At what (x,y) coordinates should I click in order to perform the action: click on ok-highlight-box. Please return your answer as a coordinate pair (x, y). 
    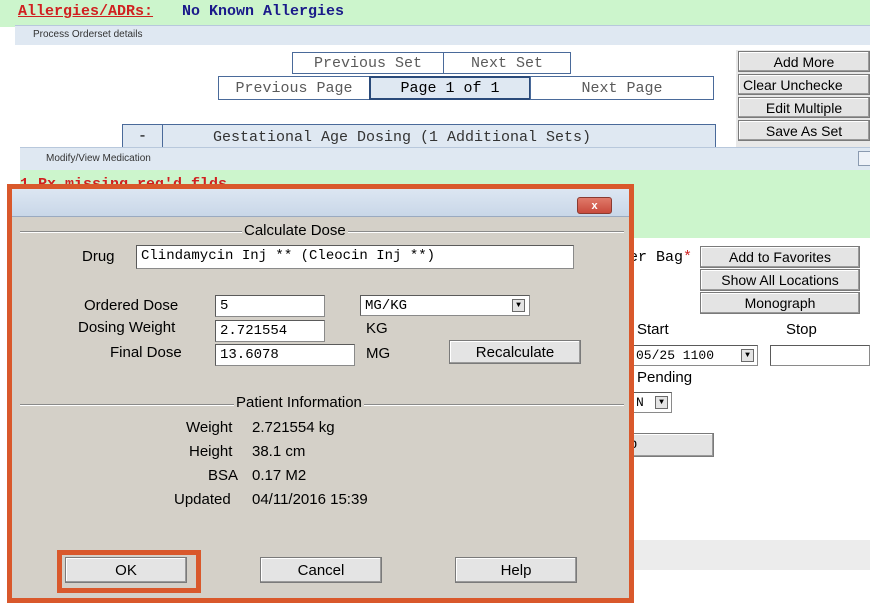
    Looking at the image, I should click on (129, 571).